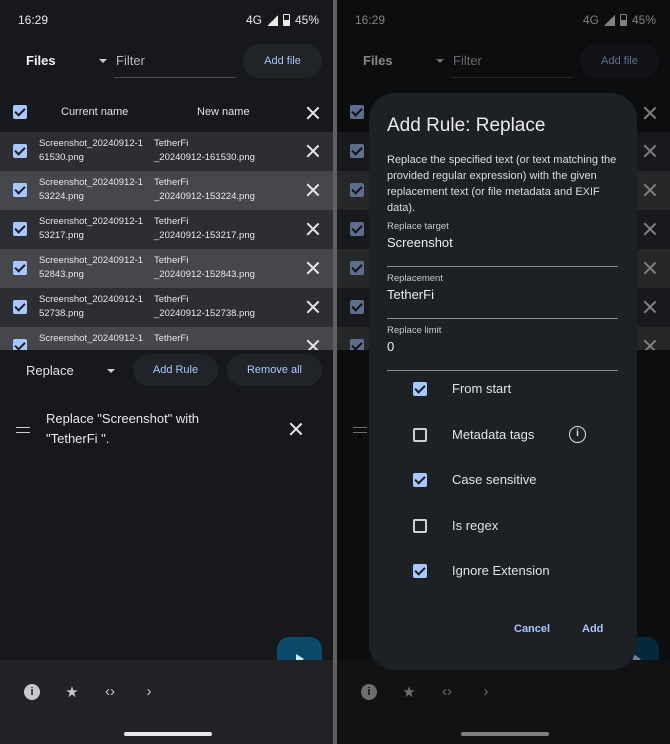 This screenshot has width=670, height=744. Describe the element at coordinates (420, 242) in the screenshot. I see `field-value: Screenshot` at that location.